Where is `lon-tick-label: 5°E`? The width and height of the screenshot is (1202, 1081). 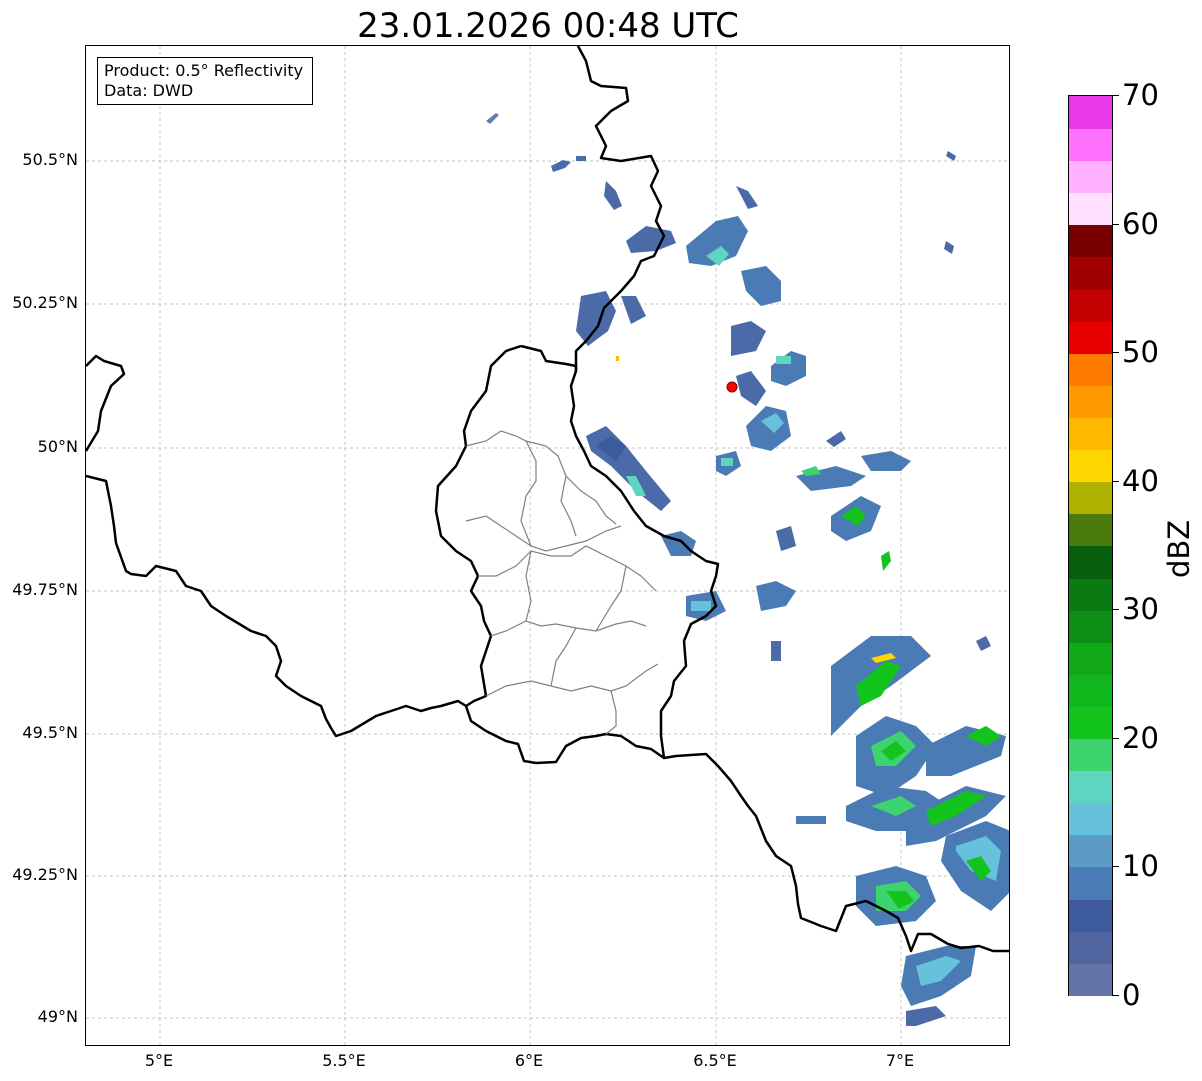
lon-tick-label: 5°E is located at coordinates (159, 1060).